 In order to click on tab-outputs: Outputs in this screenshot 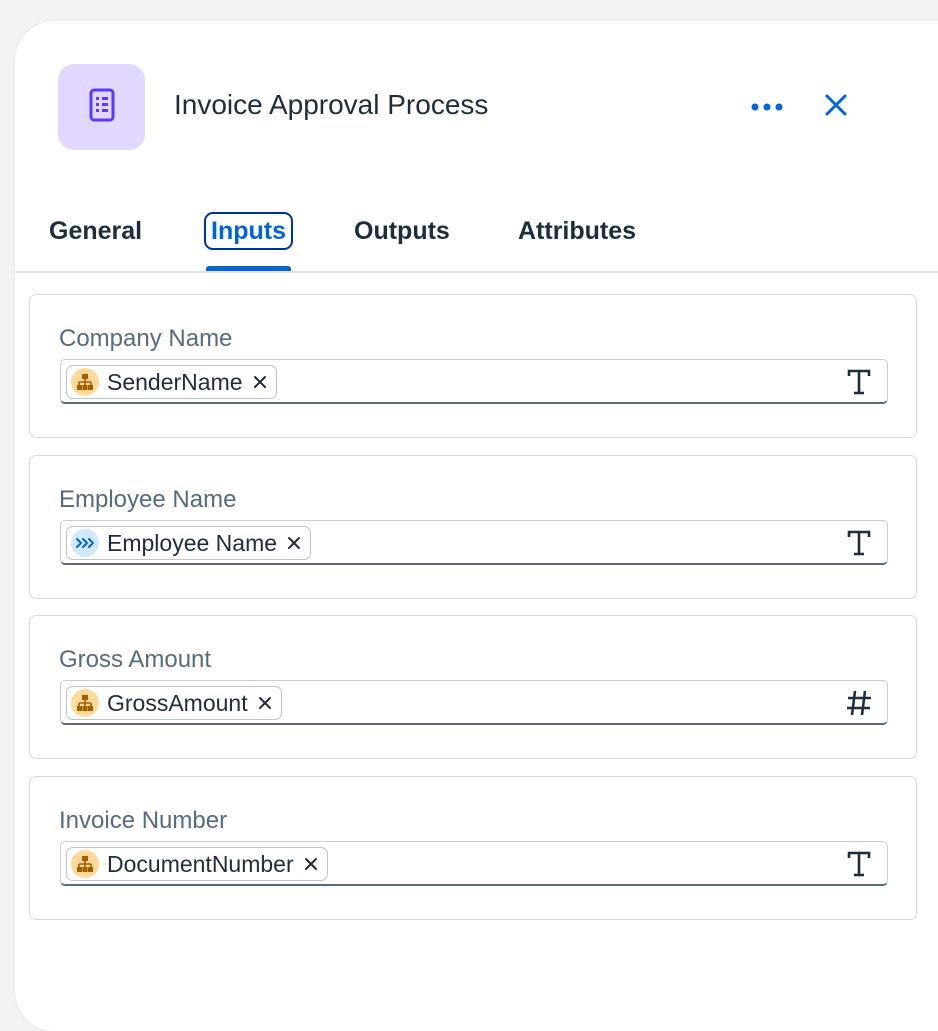, I will do `click(402, 231)`.